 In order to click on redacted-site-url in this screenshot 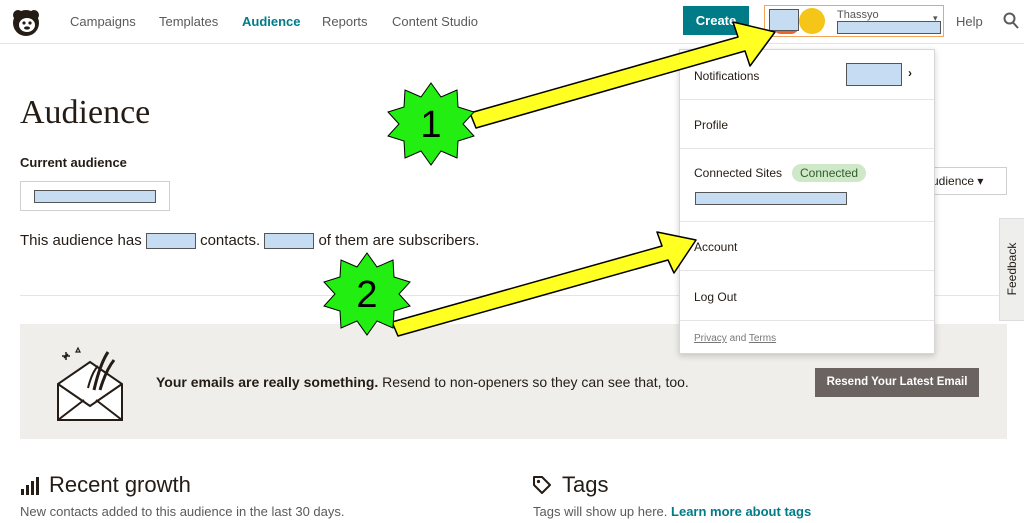, I will do `click(771, 198)`.